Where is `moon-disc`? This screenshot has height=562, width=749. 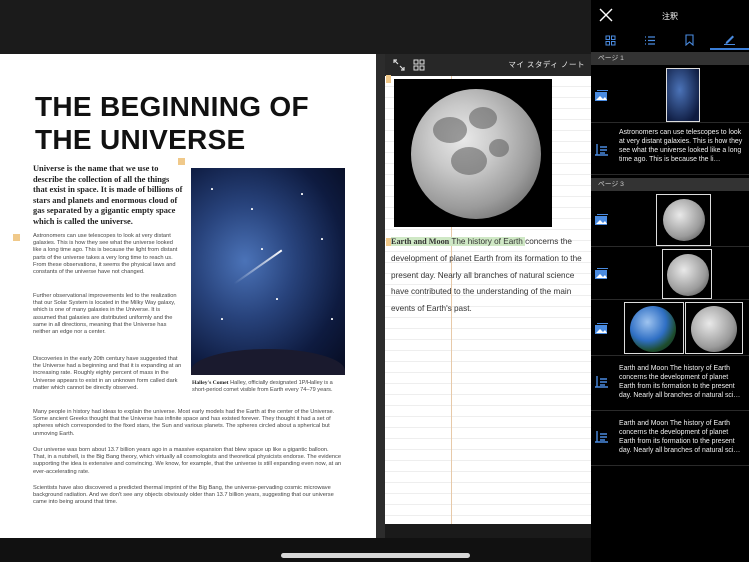 moon-disc is located at coordinates (476, 154).